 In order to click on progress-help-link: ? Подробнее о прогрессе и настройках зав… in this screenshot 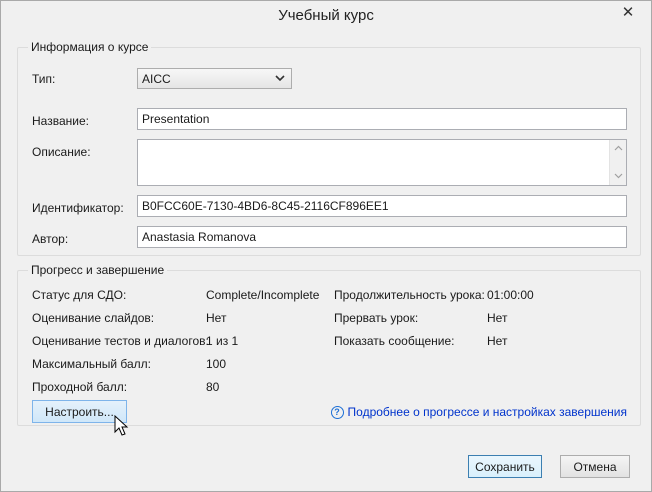, I will do `click(478, 412)`.